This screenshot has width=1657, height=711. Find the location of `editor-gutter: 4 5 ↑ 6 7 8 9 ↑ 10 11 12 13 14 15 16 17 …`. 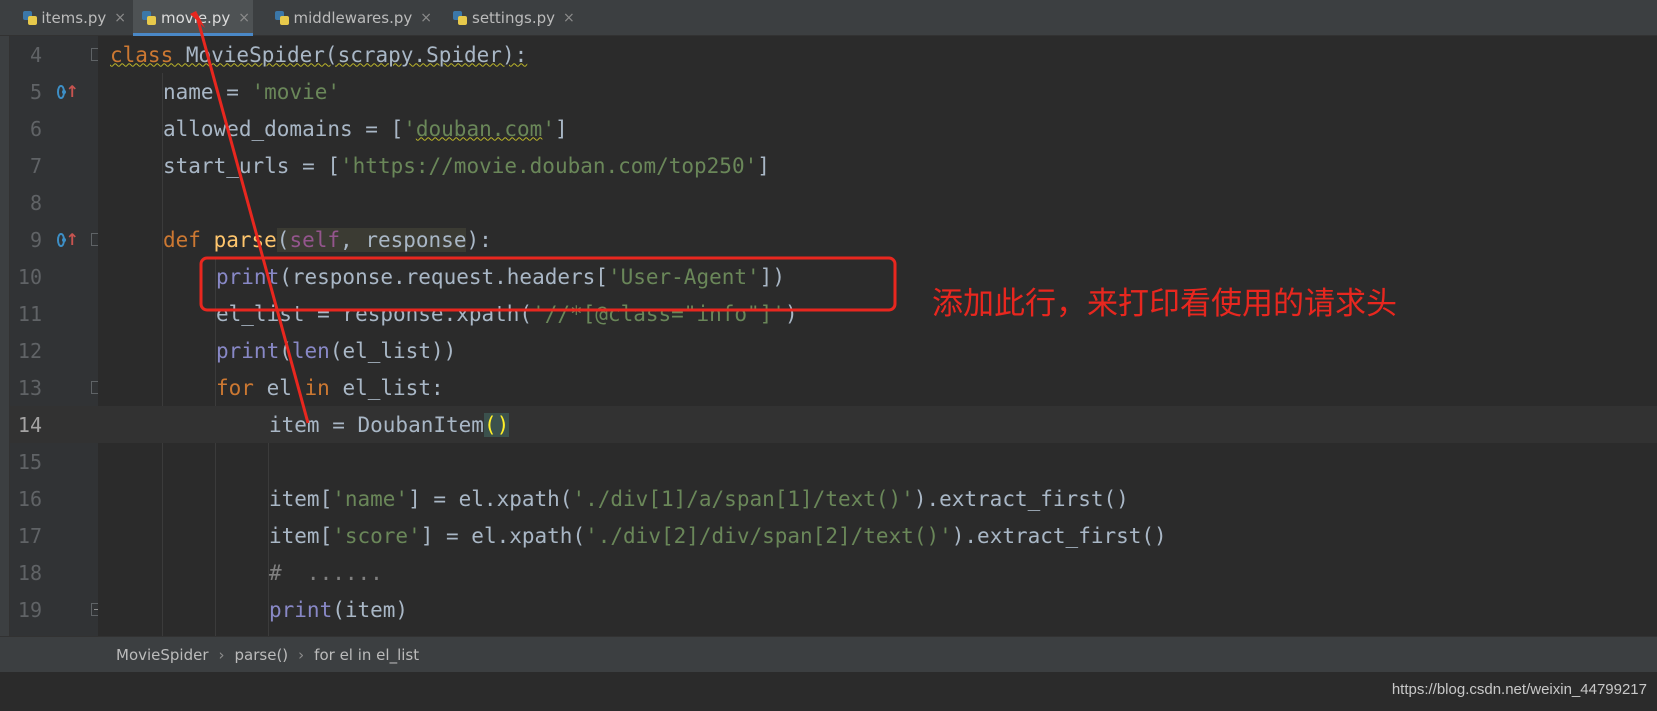

editor-gutter: 4 5 ↑ 6 7 8 9 ↑ 10 11 12 13 14 15 16 17 … is located at coordinates (57, 354).